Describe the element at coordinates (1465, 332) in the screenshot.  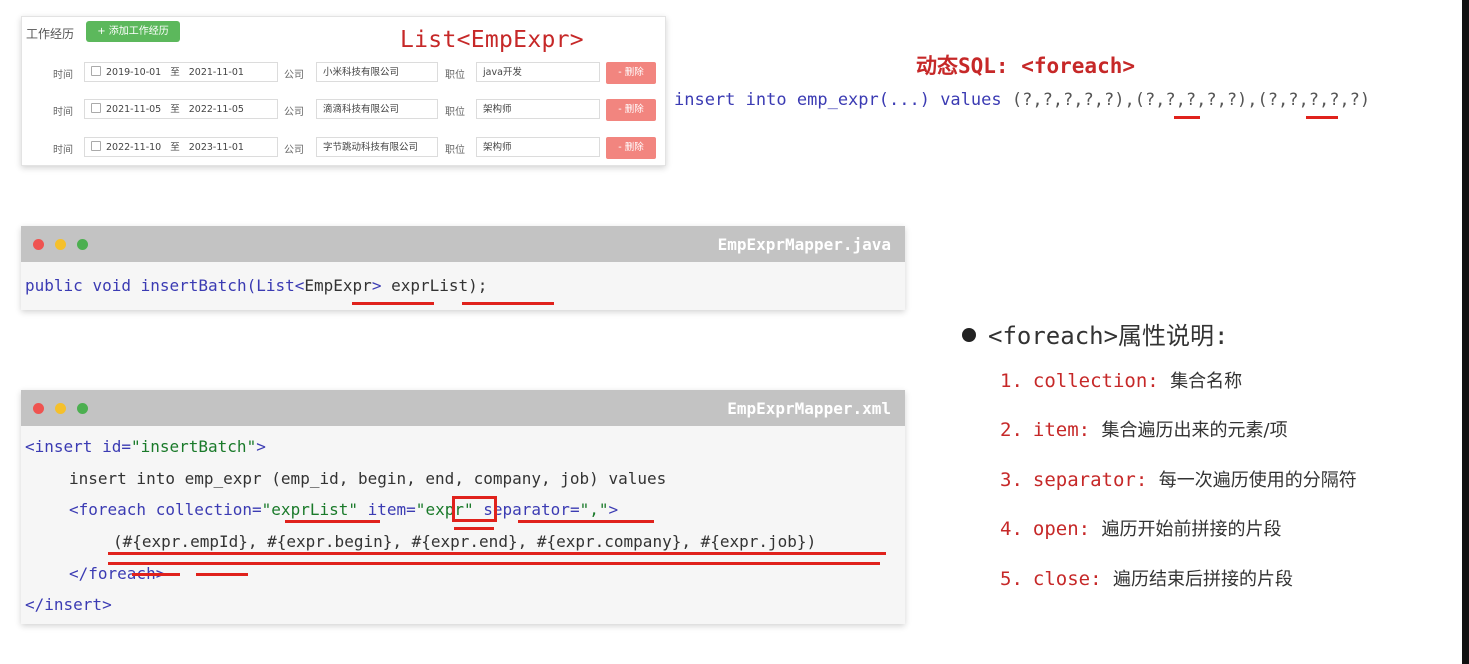
I see `window-edge` at that location.